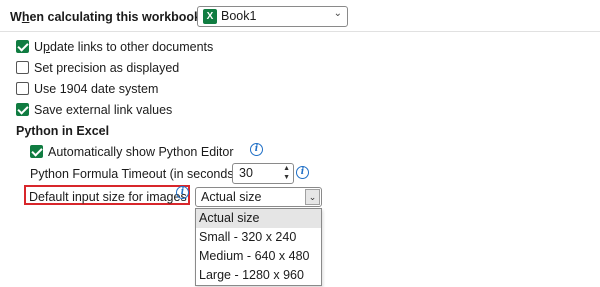 The width and height of the screenshot is (600, 287). What do you see at coordinates (131, 47) in the screenshot?
I see `update-links-label-rest: date links to other documents` at bounding box center [131, 47].